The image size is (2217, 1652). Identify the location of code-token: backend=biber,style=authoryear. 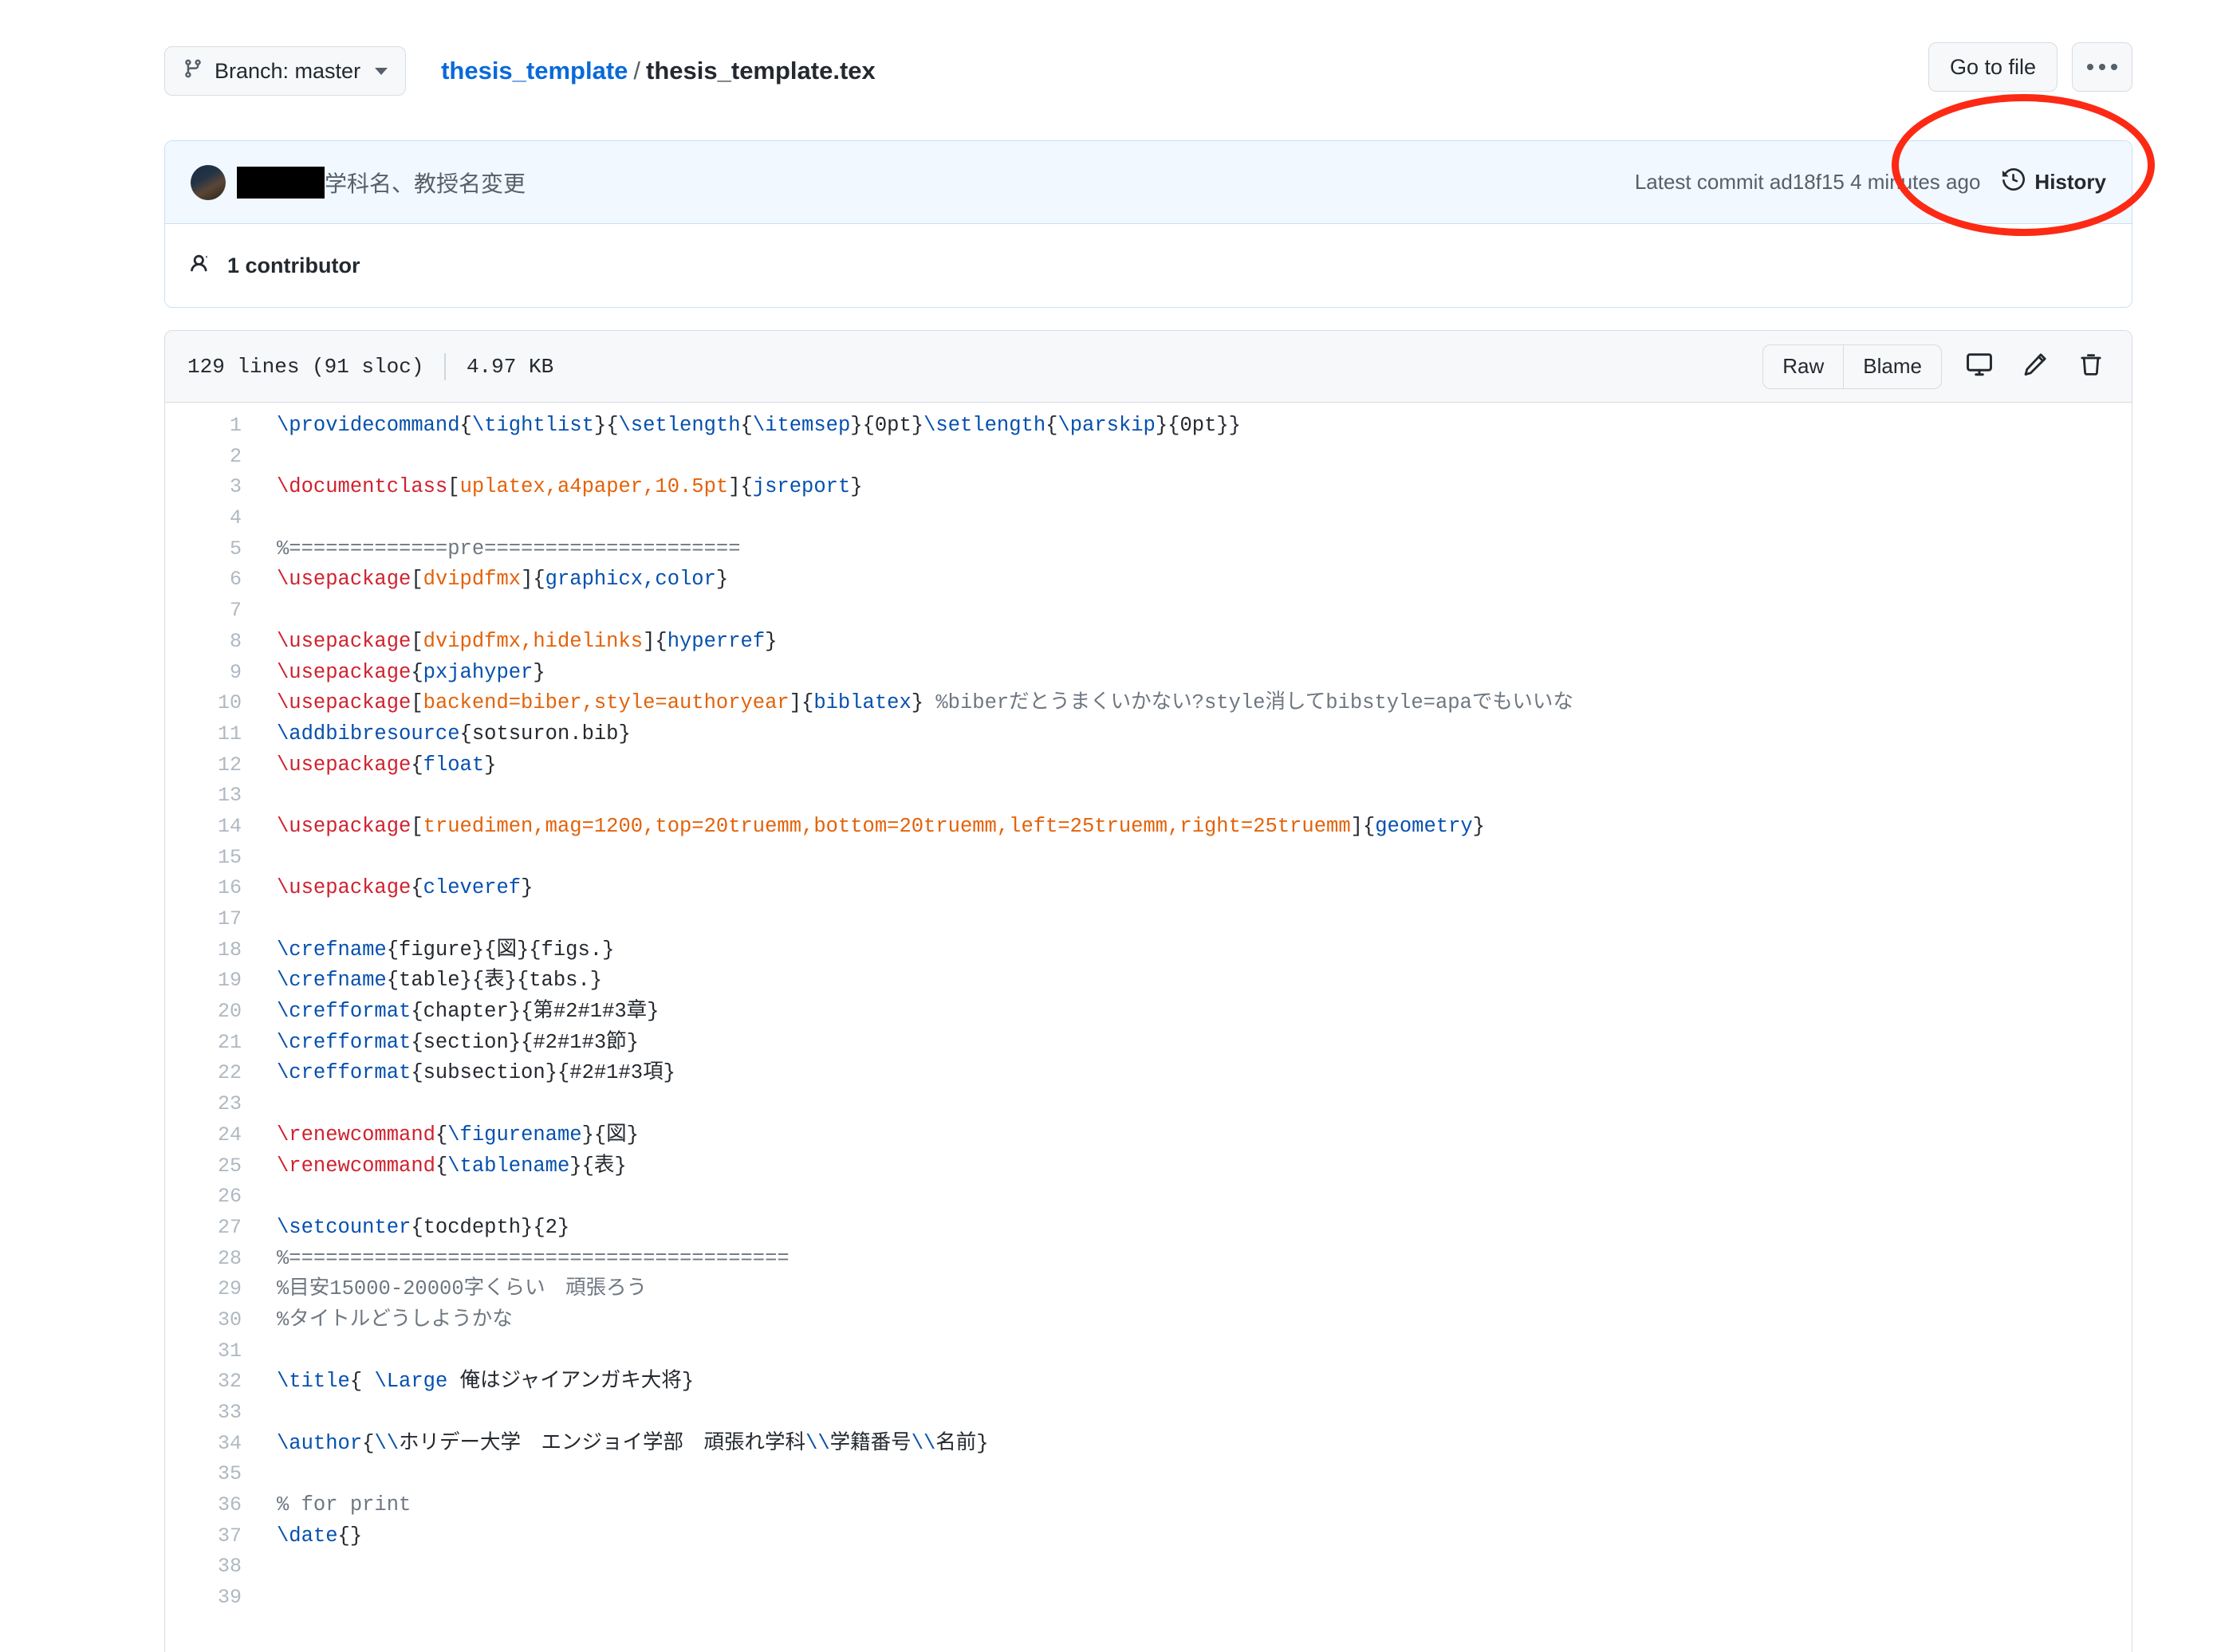
(606, 703).